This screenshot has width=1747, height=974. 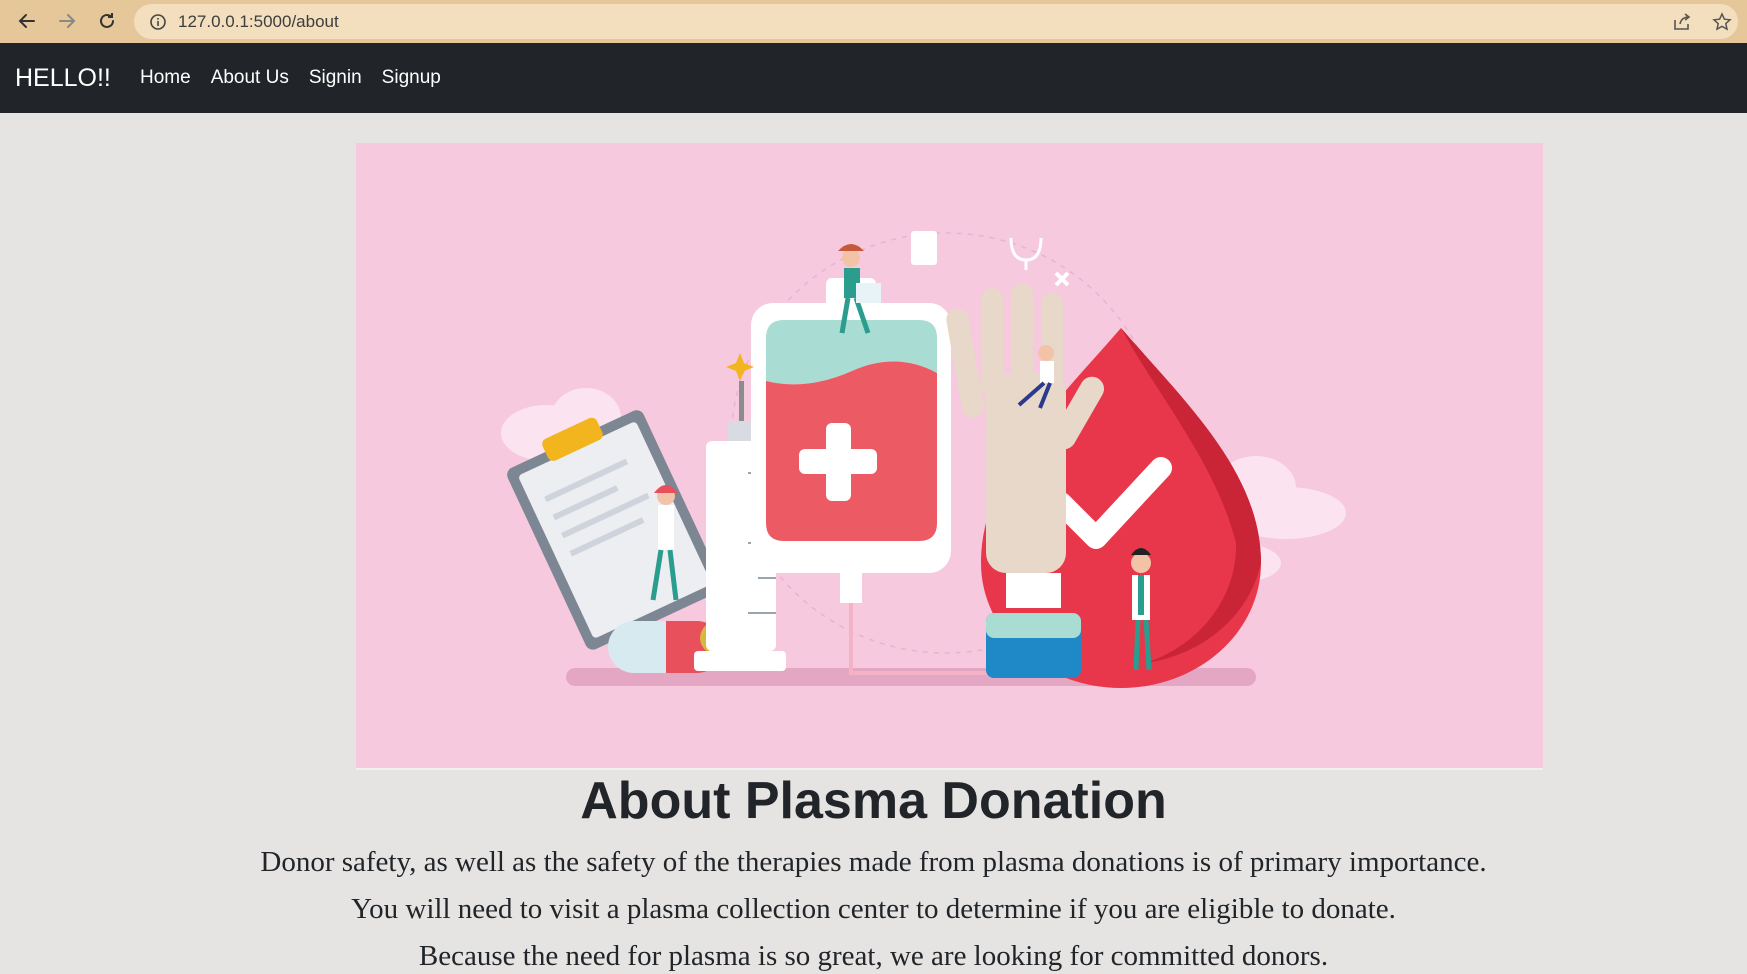 What do you see at coordinates (300, 78) in the screenshot?
I see `nav-links: Home About Us Signin Signup` at bounding box center [300, 78].